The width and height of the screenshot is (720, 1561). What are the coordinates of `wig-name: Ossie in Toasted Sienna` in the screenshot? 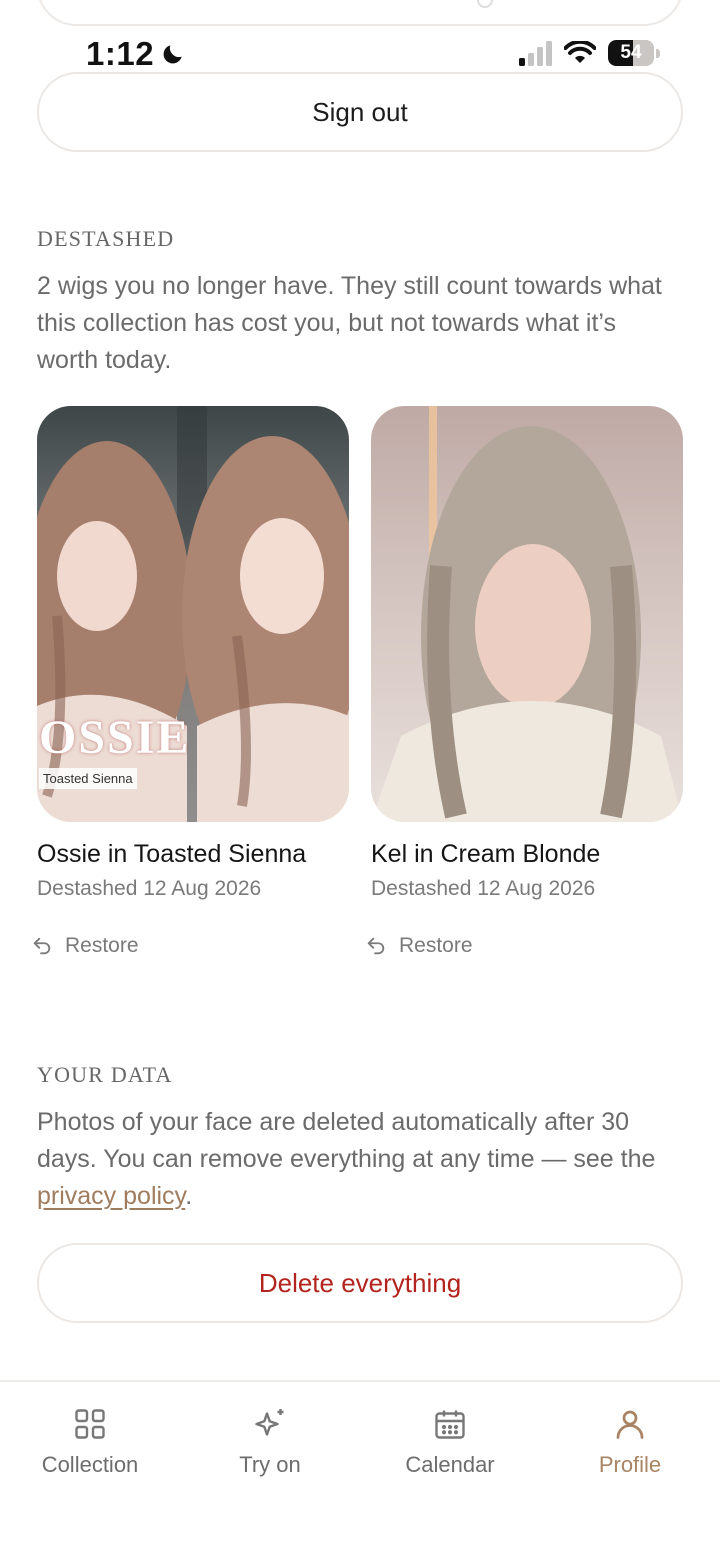 It's located at (172, 854).